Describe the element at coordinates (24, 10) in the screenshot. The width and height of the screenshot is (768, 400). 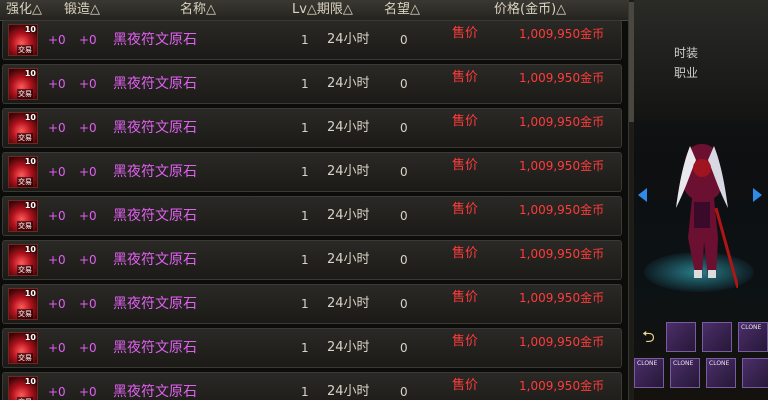
I see `column-enhance-header: 强化△` at that location.